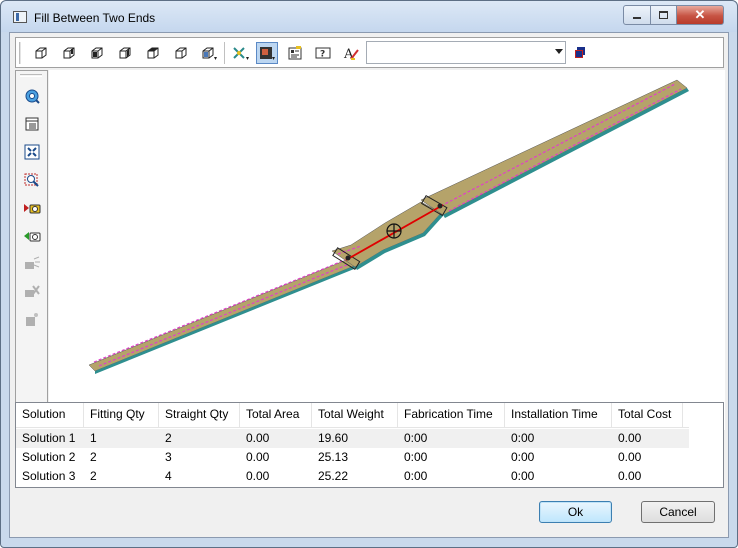  What do you see at coordinates (558, 415) in the screenshot?
I see `column-header: Installation Time` at bounding box center [558, 415].